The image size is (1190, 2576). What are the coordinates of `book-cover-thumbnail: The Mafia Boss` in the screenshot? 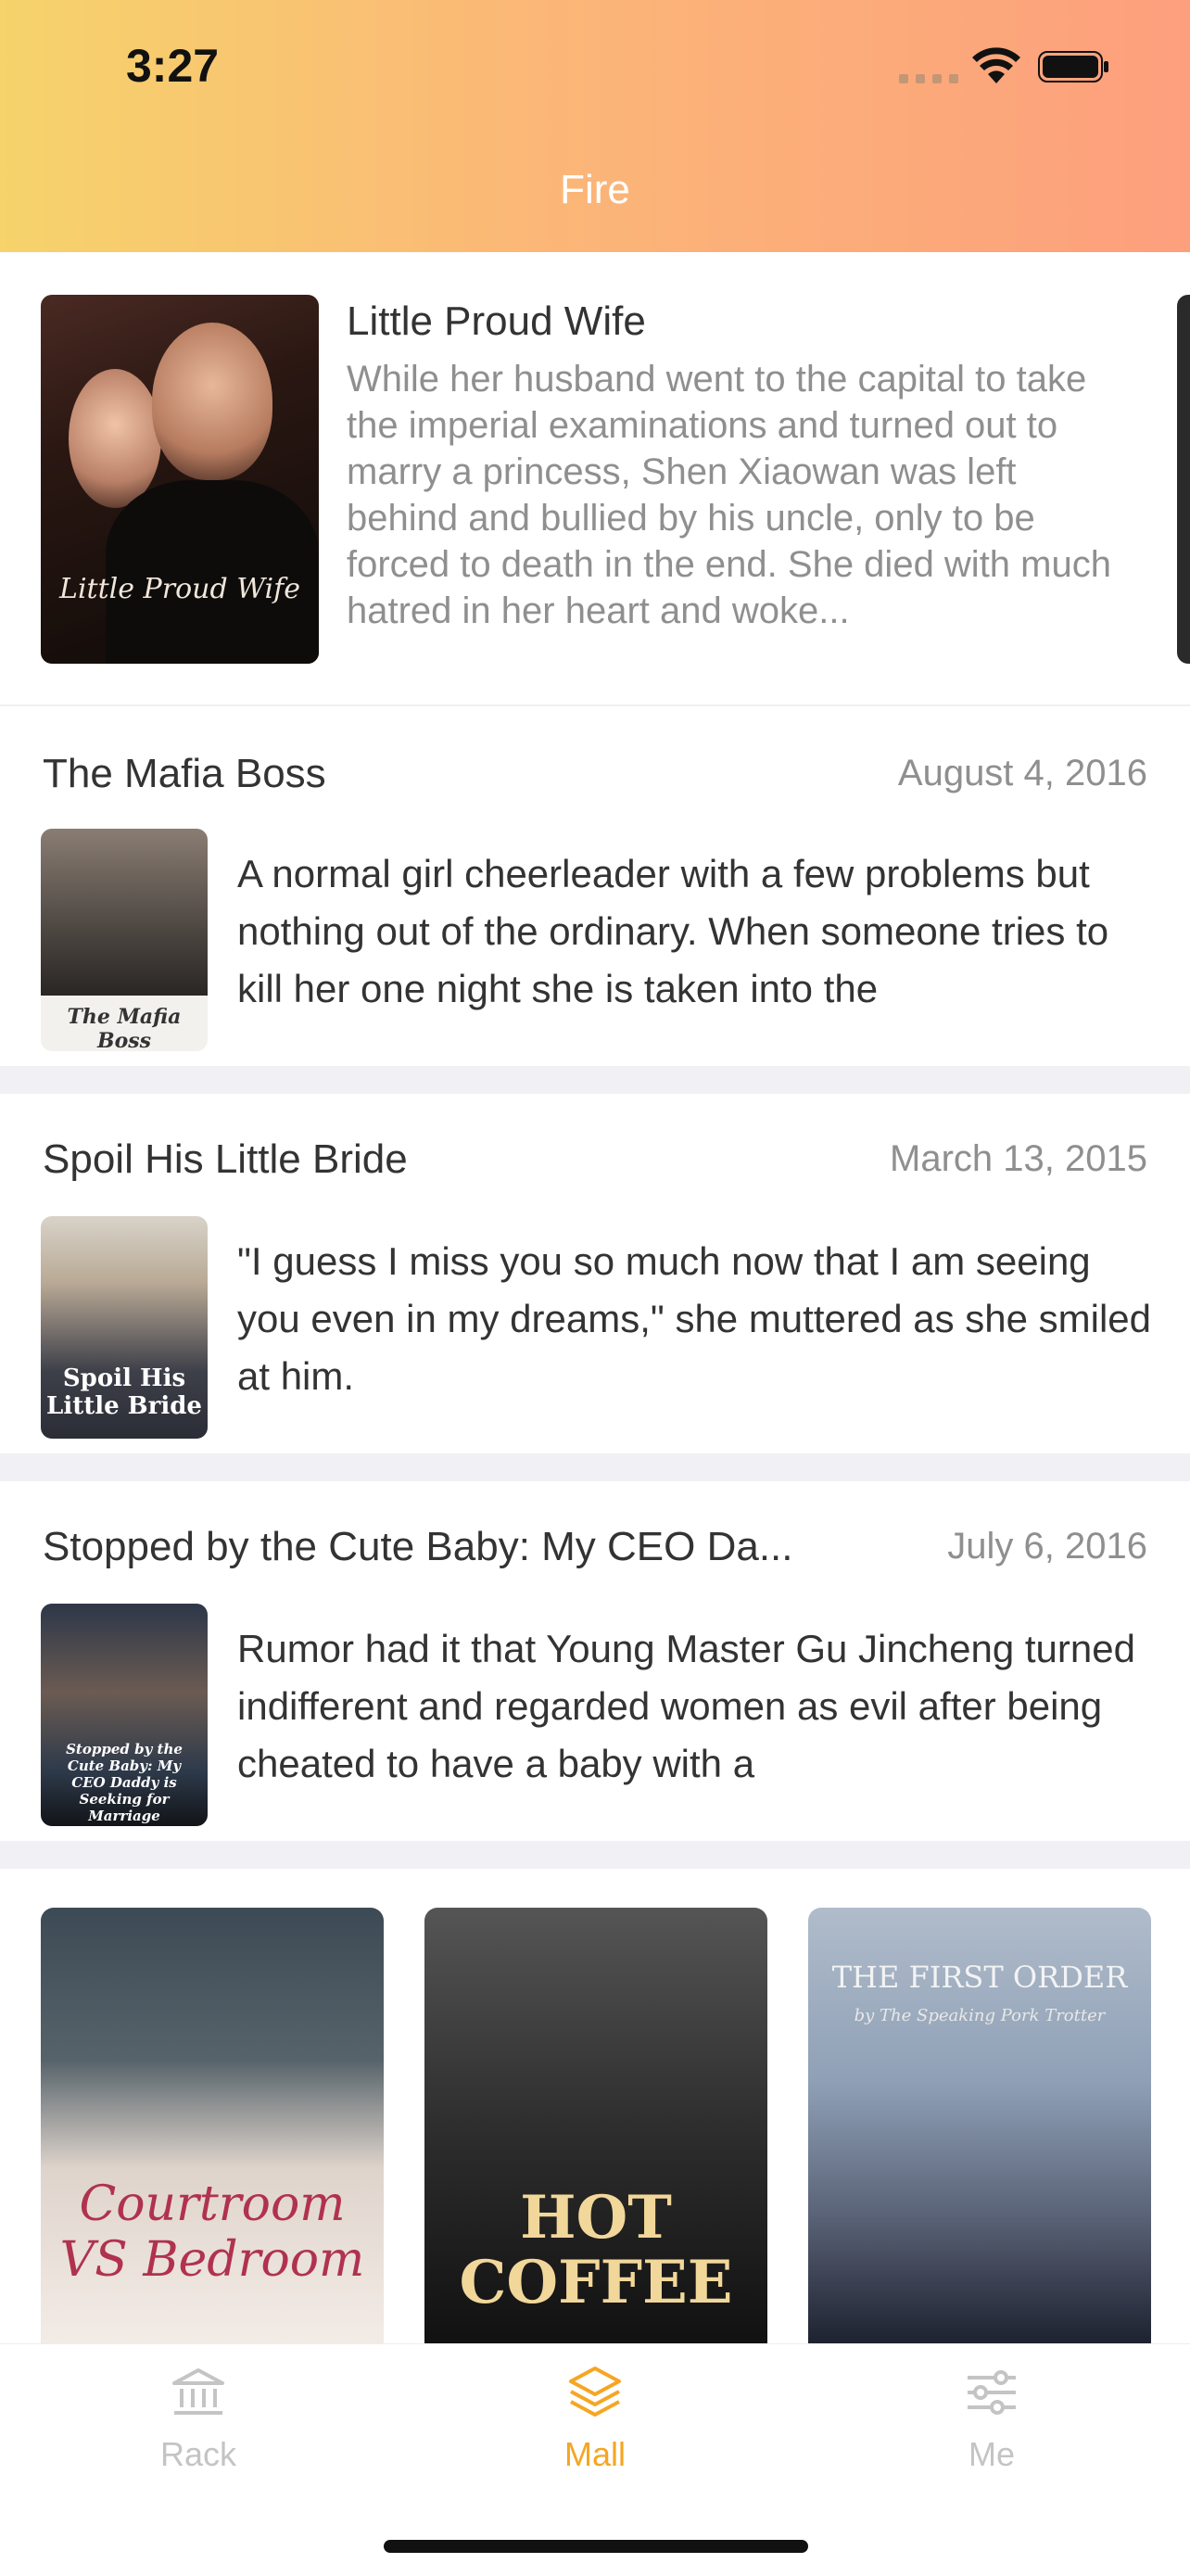 It's located at (124, 940).